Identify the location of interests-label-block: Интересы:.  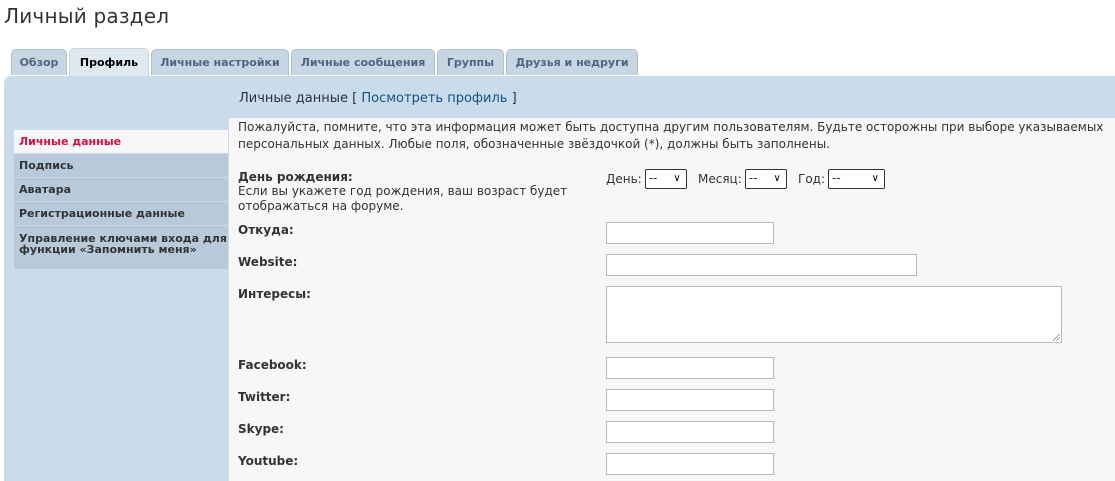
(274, 294).